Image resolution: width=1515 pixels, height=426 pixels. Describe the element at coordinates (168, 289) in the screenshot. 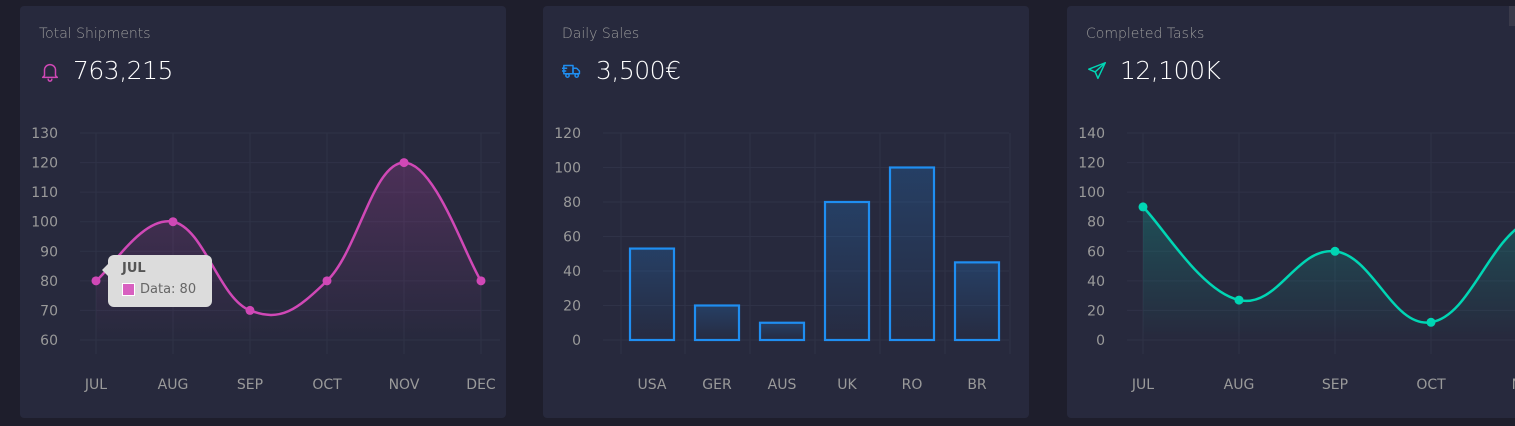

I see `tooltip-label: Data: 80` at that location.